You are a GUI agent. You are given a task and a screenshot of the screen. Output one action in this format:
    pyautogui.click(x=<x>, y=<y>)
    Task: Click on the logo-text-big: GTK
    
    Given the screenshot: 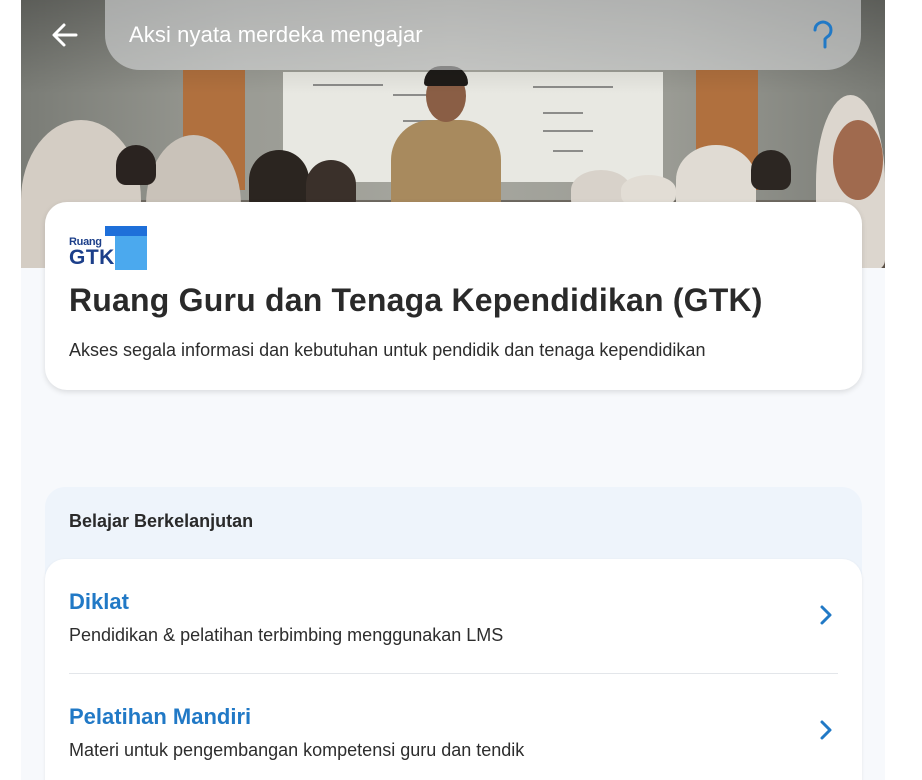 What is the action you would take?
    pyautogui.click(x=92, y=257)
    